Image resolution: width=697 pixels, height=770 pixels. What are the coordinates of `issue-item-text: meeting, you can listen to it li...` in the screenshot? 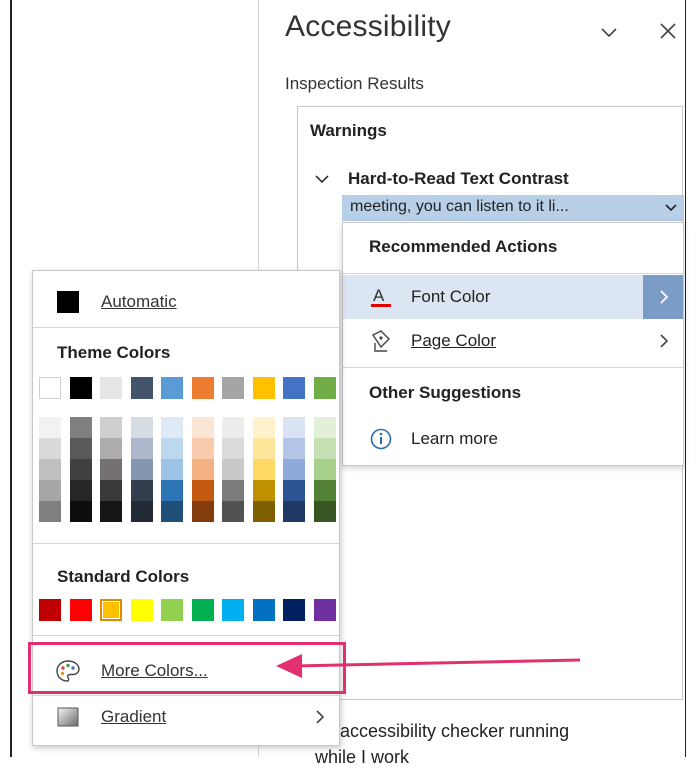 It's located at (459, 206).